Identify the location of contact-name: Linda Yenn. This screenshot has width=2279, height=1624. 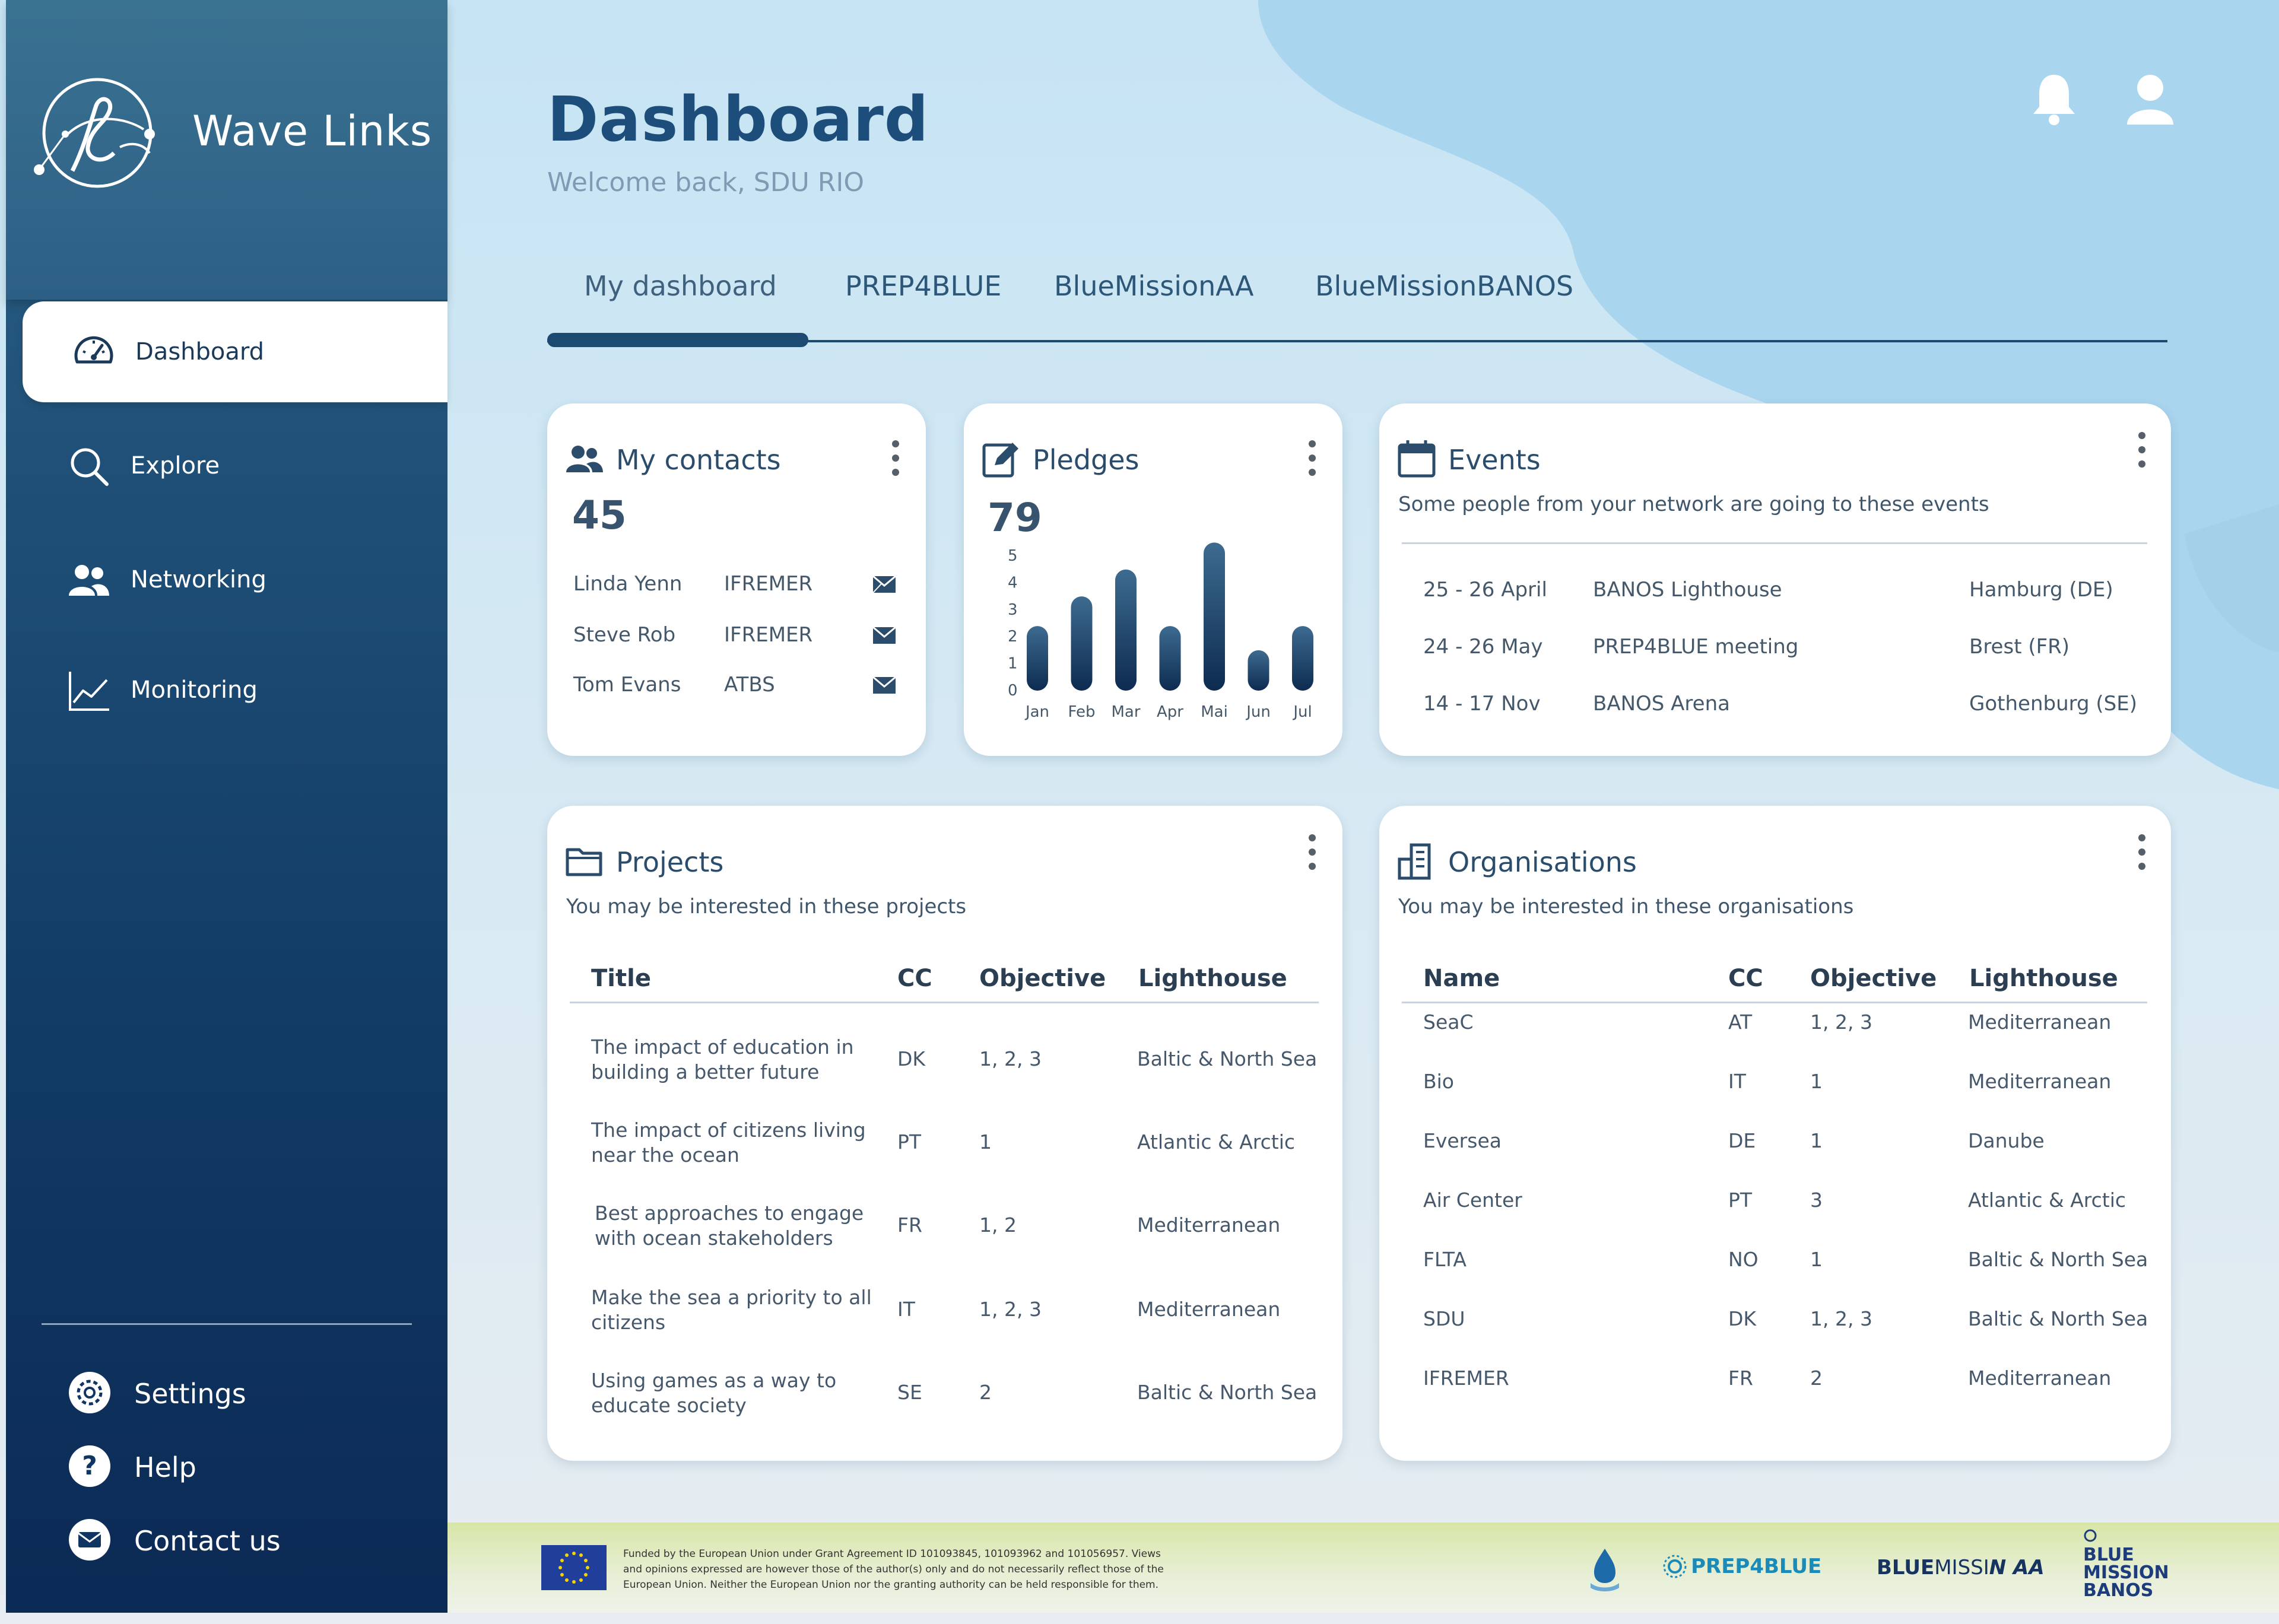
(628, 584).